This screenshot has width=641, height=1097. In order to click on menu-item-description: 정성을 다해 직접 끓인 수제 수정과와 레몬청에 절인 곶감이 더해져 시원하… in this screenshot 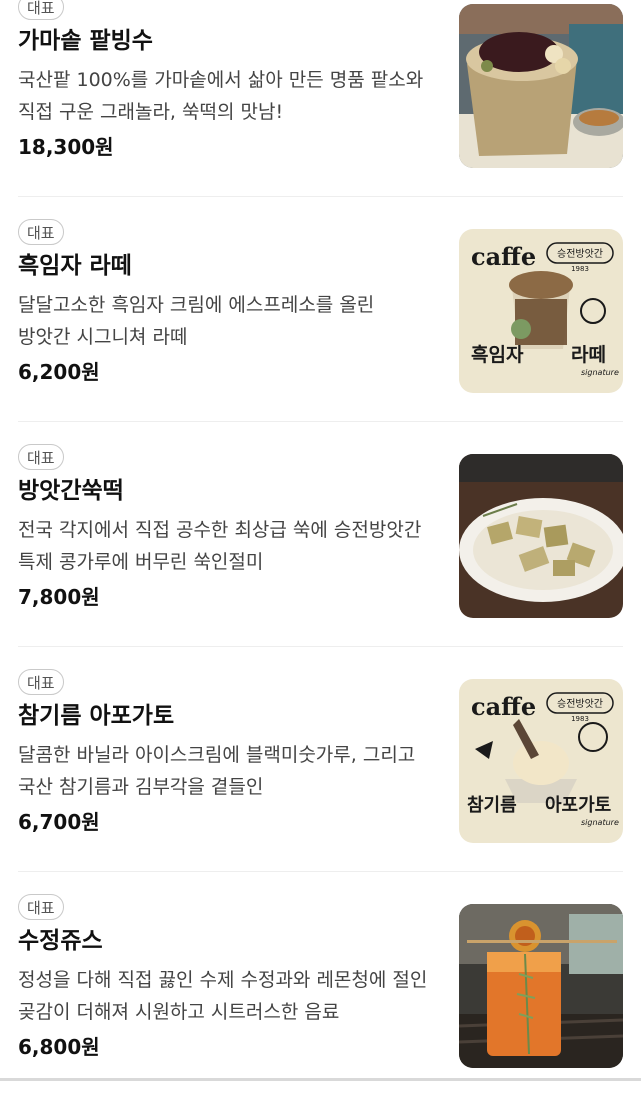, I will do `click(223, 996)`.